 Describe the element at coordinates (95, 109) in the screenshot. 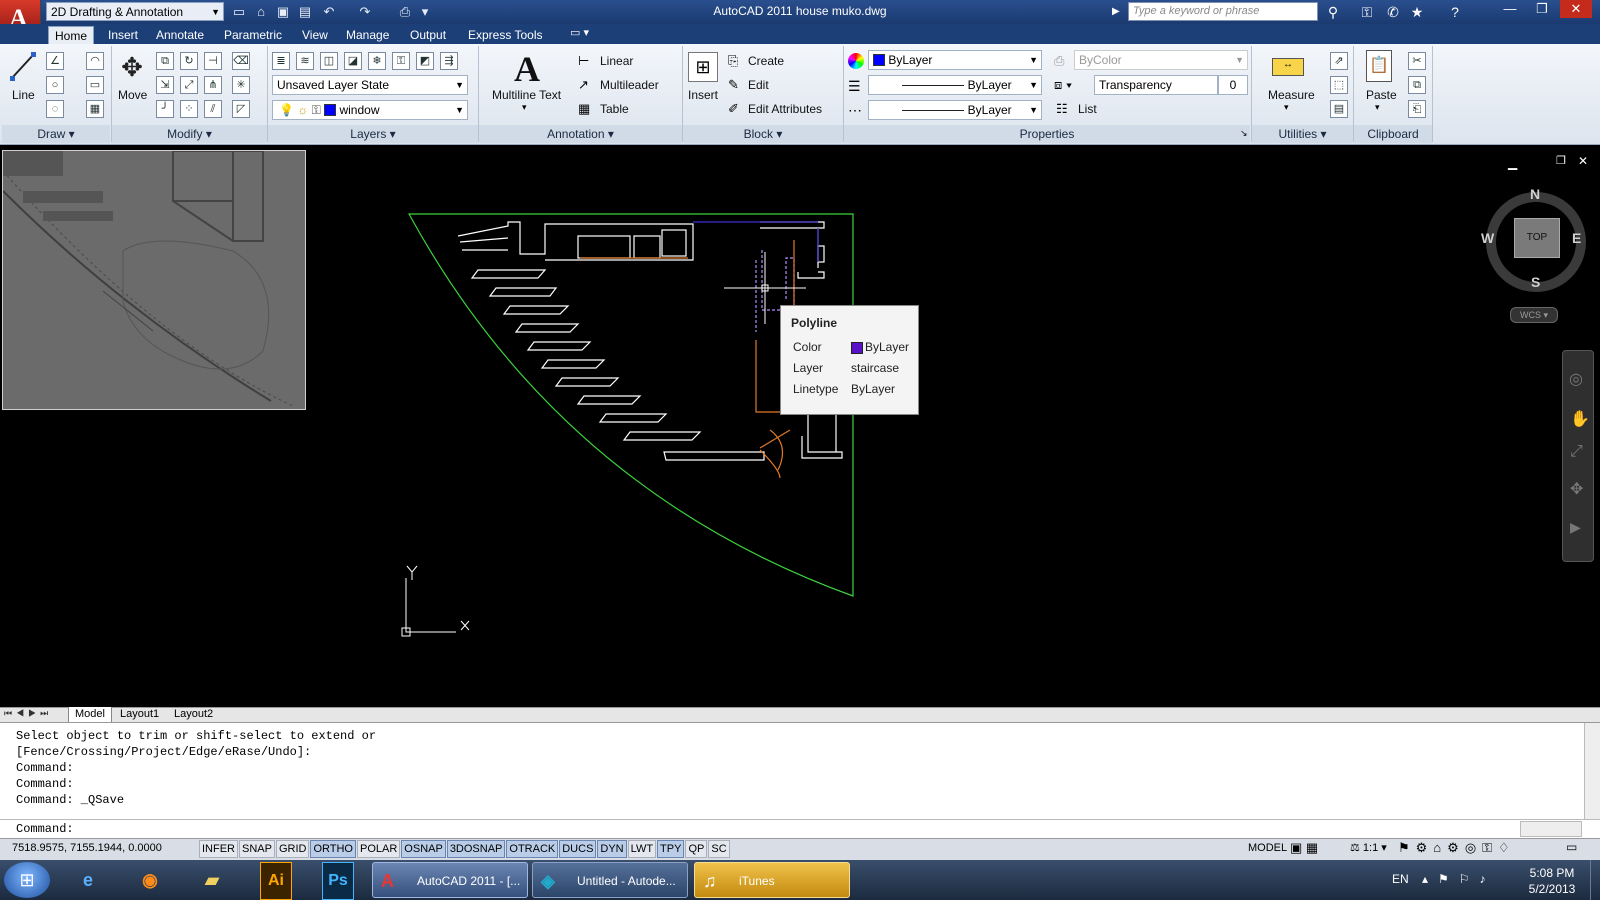

I see `hatch-icon: ▦` at that location.